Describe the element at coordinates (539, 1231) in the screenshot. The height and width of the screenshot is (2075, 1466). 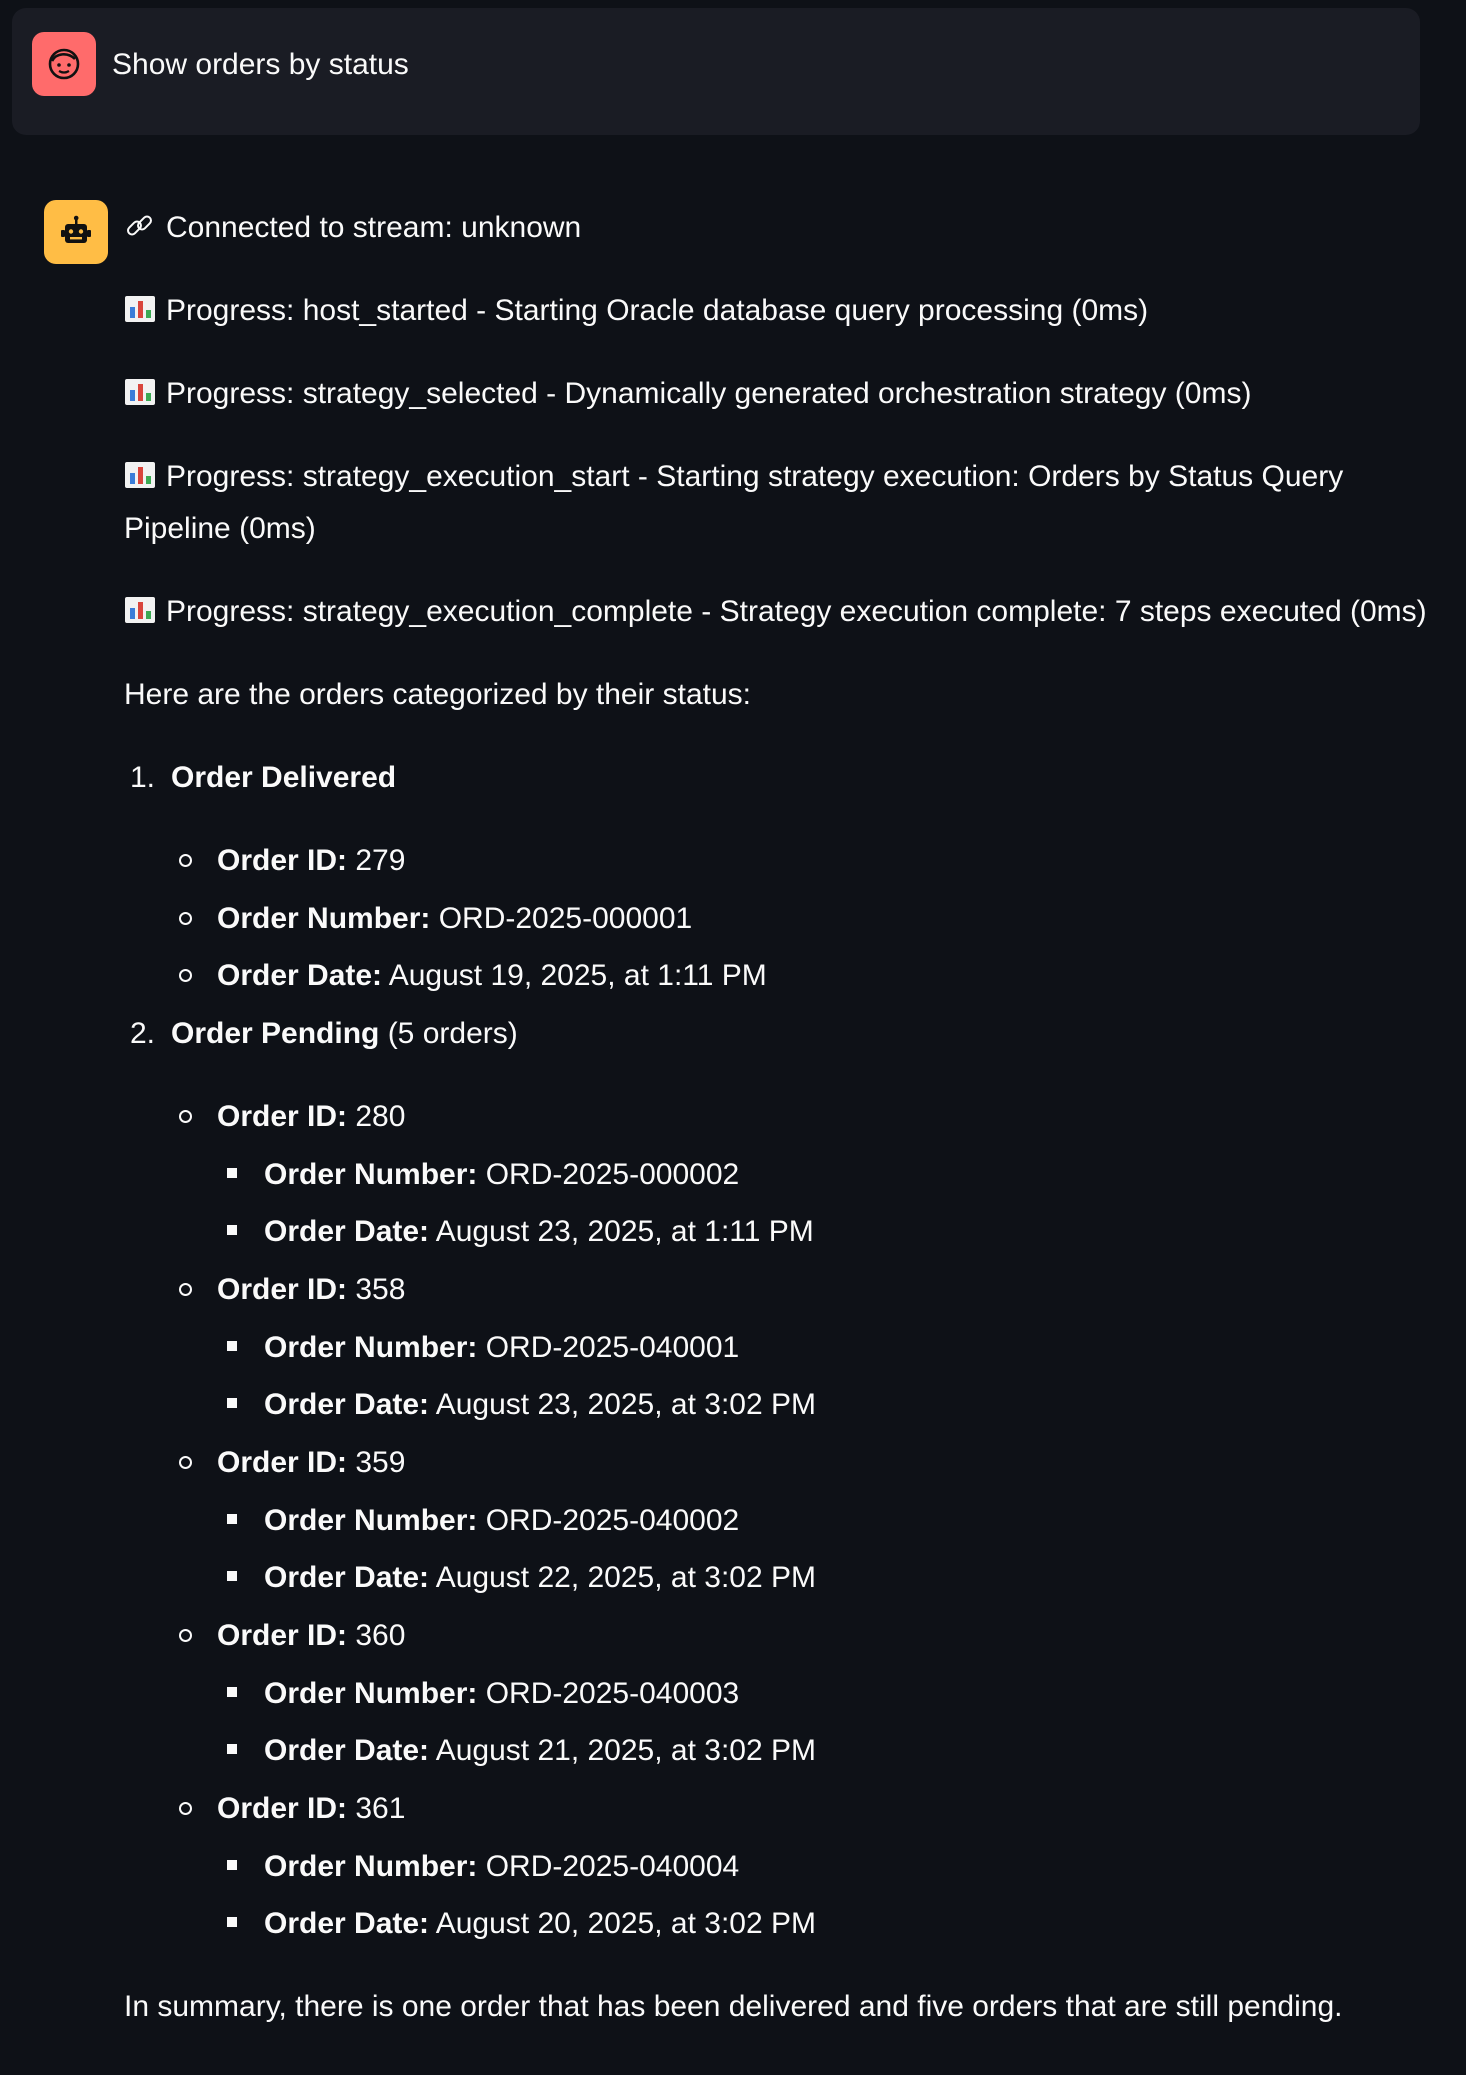
I see `order-date: Order Date: August 23, 2025, at 1:11 PM` at that location.